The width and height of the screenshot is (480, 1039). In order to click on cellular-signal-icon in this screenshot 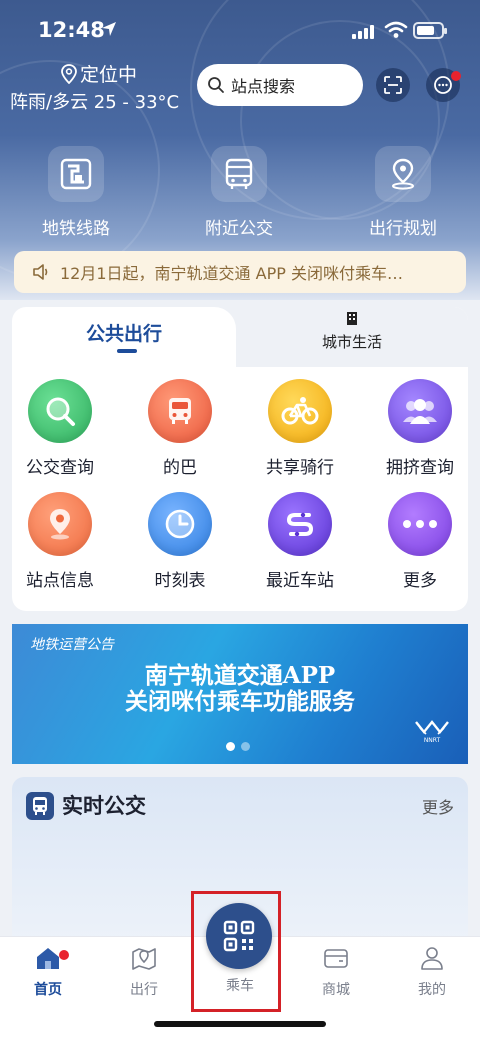, I will do `click(363, 31)`.